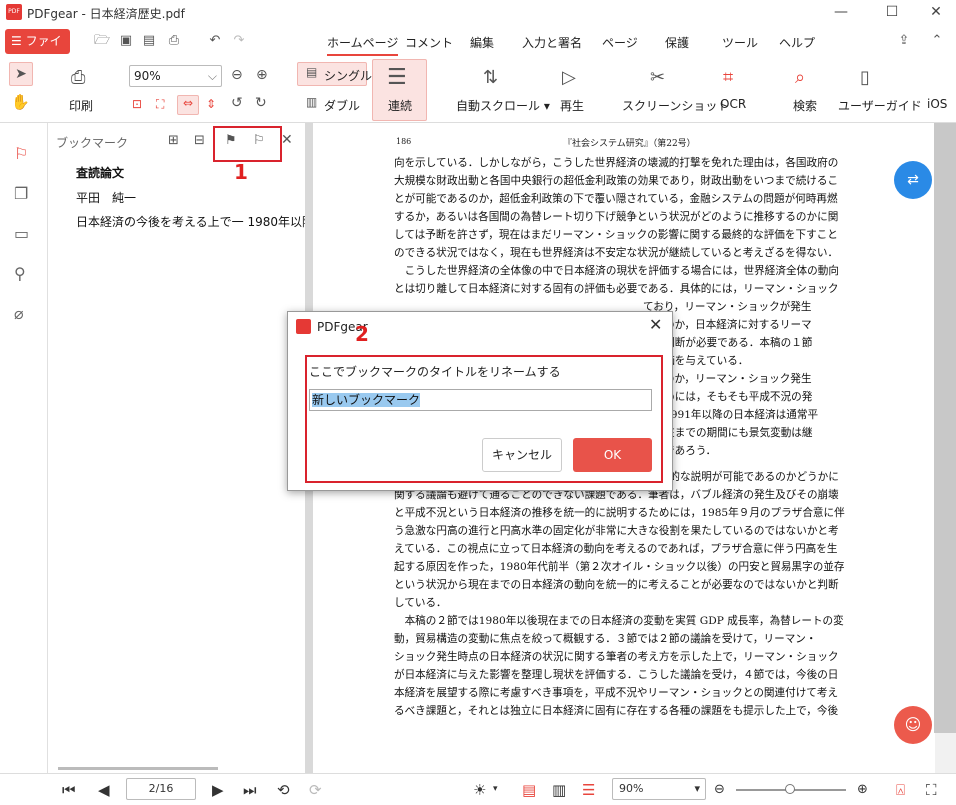  Describe the element at coordinates (173, 140) in the screenshot. I see `expand-all-icon: ⊞` at that location.